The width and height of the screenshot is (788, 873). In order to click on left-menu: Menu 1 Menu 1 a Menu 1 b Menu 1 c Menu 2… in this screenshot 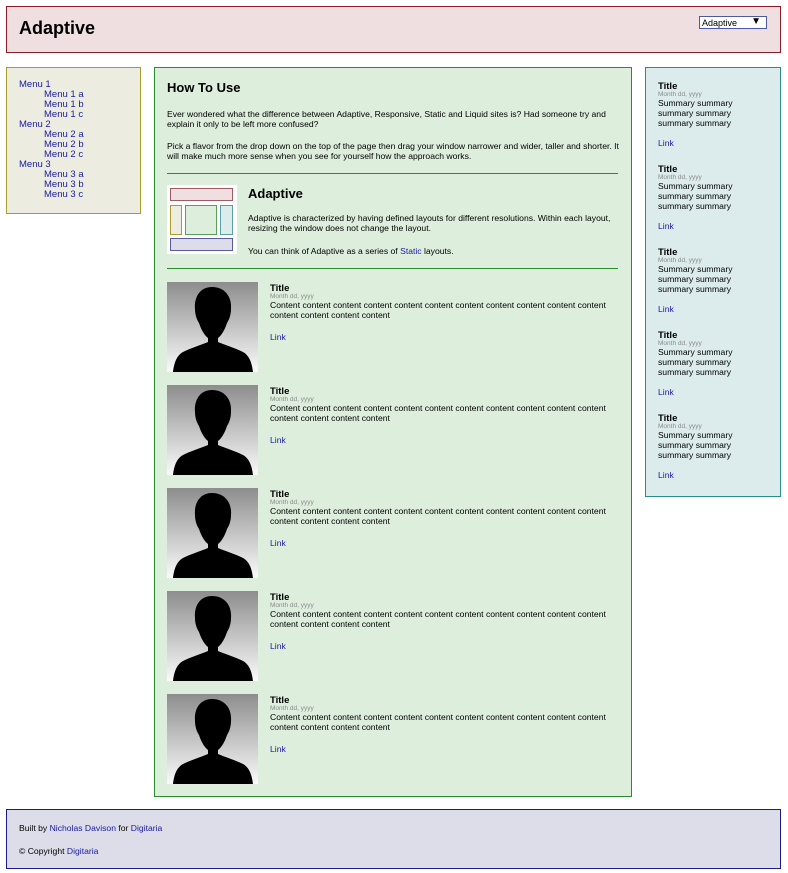, I will do `click(73, 140)`.